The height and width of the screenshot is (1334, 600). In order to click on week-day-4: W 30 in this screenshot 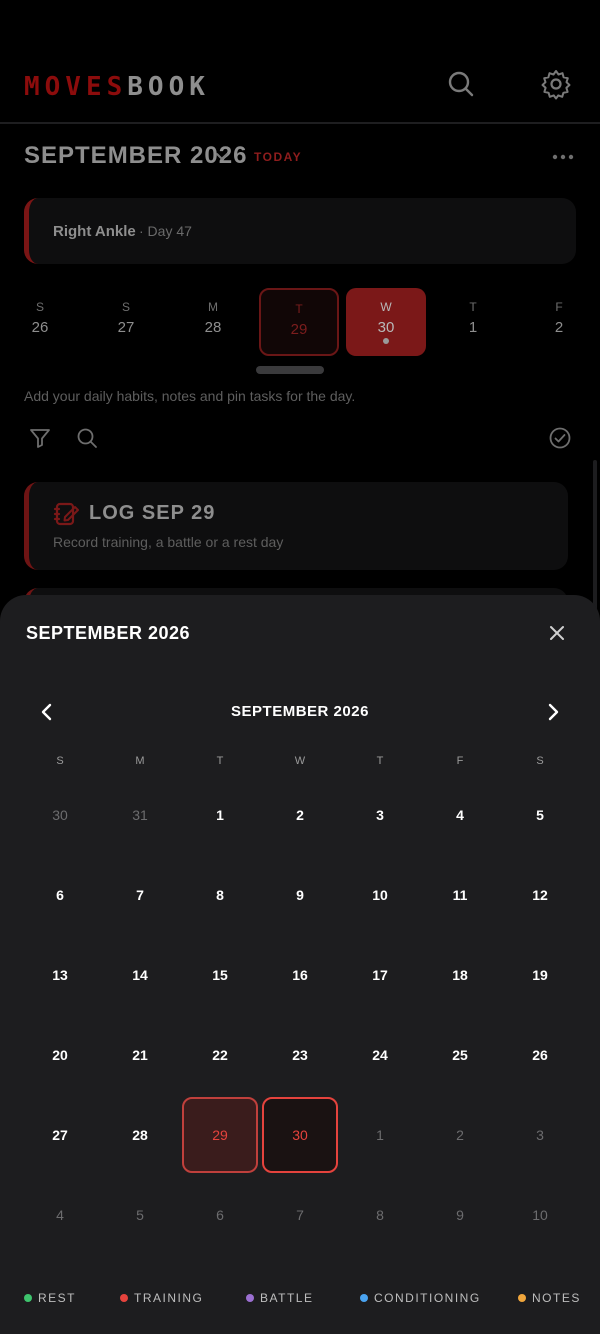, I will do `click(386, 322)`.